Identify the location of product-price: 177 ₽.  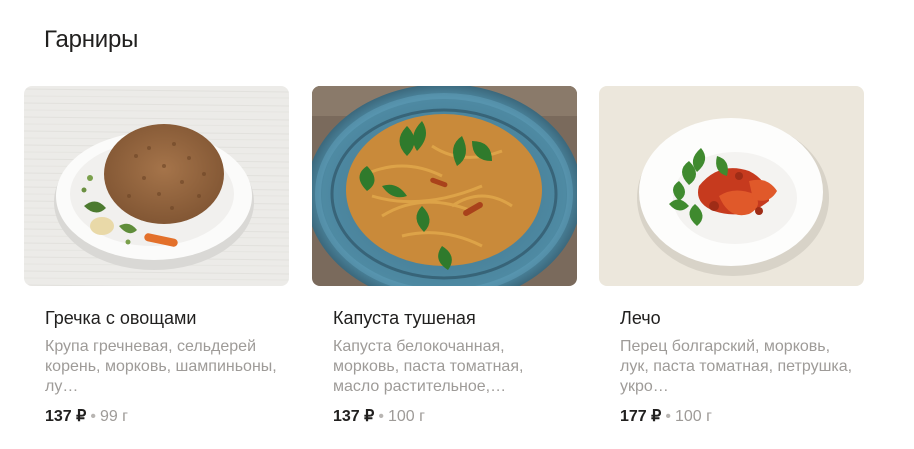
(641, 416).